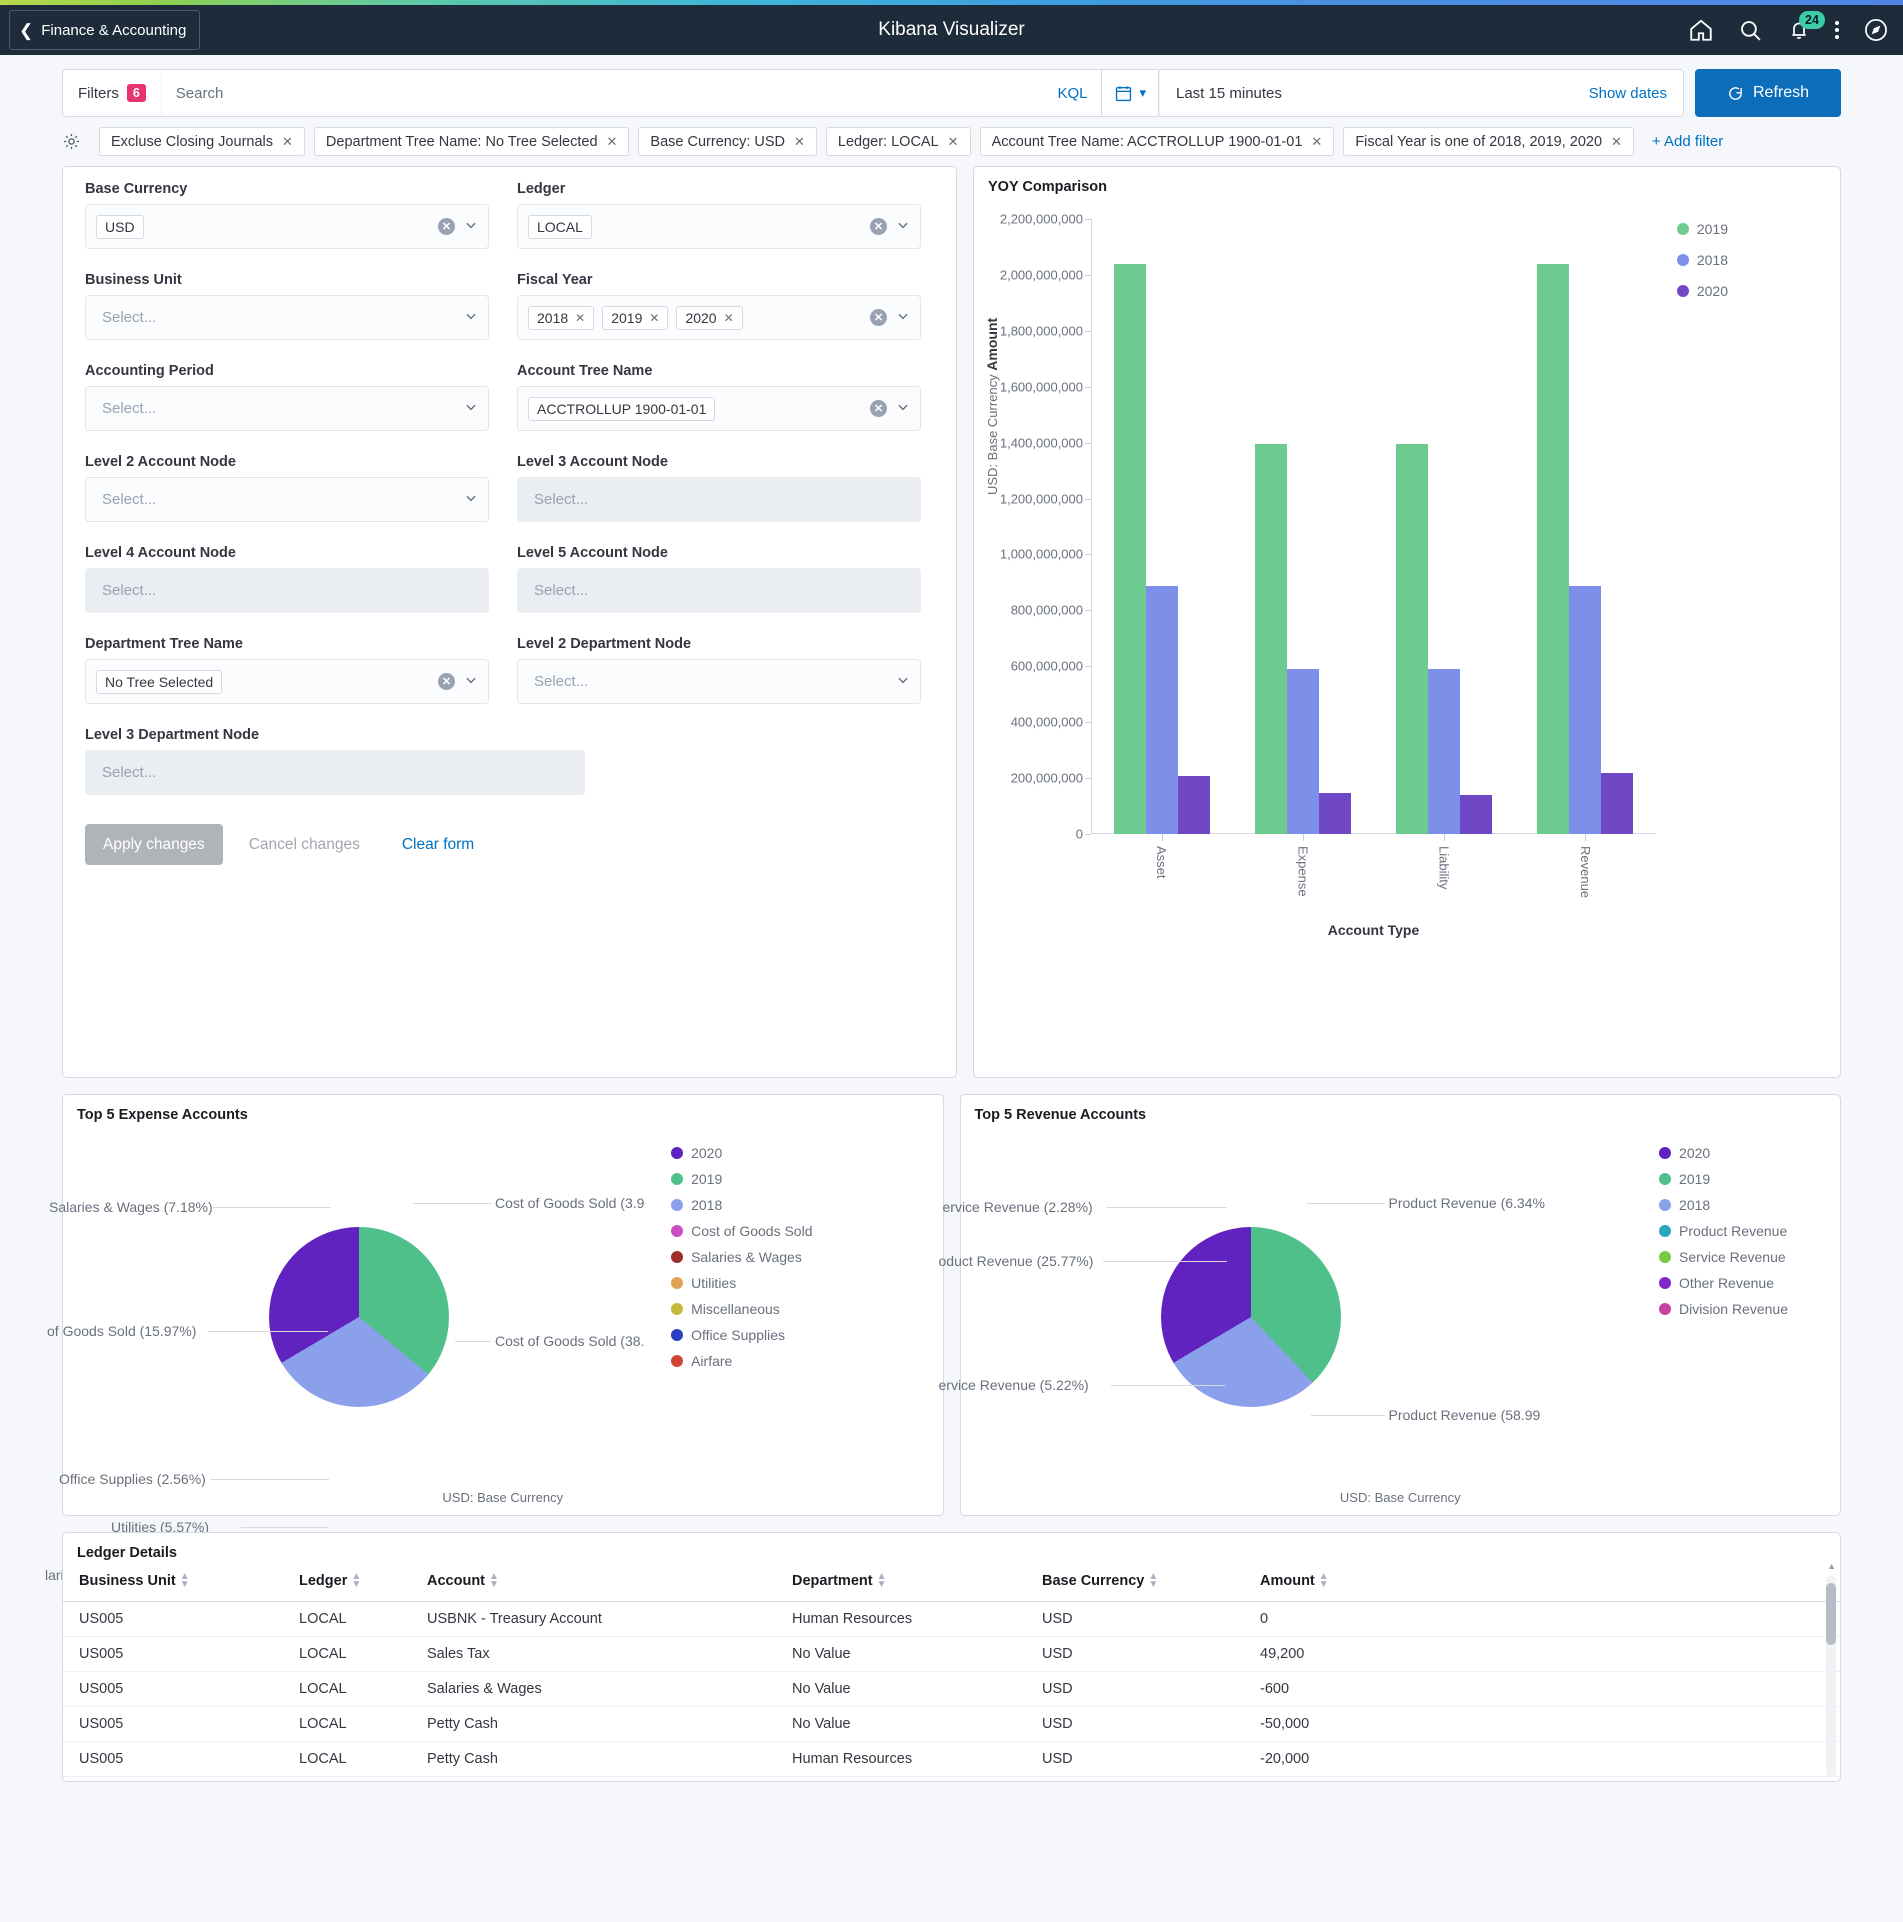 The image size is (1903, 1922). Describe the element at coordinates (71, 141) in the screenshot. I see `gear-icon` at that location.